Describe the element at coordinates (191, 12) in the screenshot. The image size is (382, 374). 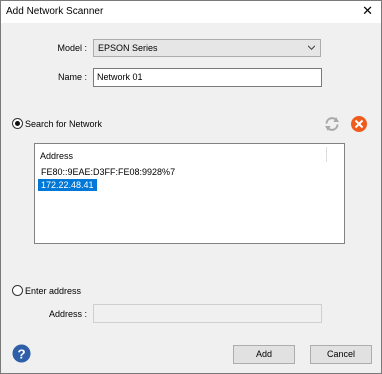
I see `title-bar: Add Network Scanner ✕` at that location.